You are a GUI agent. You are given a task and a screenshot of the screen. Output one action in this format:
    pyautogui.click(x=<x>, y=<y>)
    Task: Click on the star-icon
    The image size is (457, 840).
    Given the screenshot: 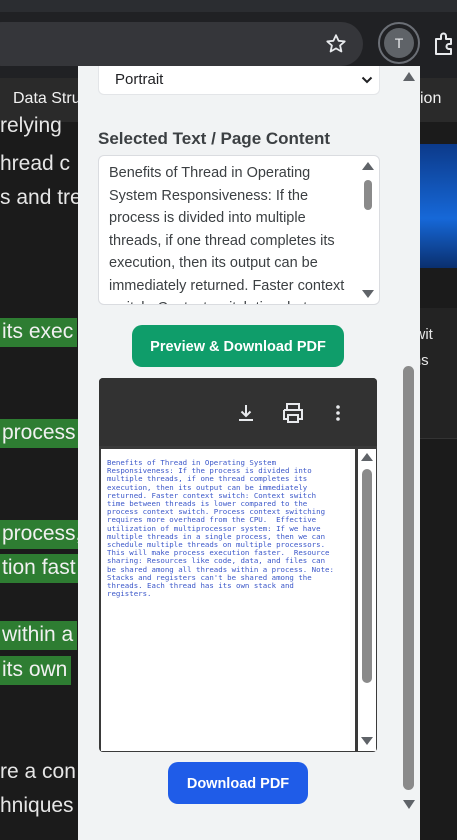 What is the action you would take?
    pyautogui.click(x=336, y=44)
    